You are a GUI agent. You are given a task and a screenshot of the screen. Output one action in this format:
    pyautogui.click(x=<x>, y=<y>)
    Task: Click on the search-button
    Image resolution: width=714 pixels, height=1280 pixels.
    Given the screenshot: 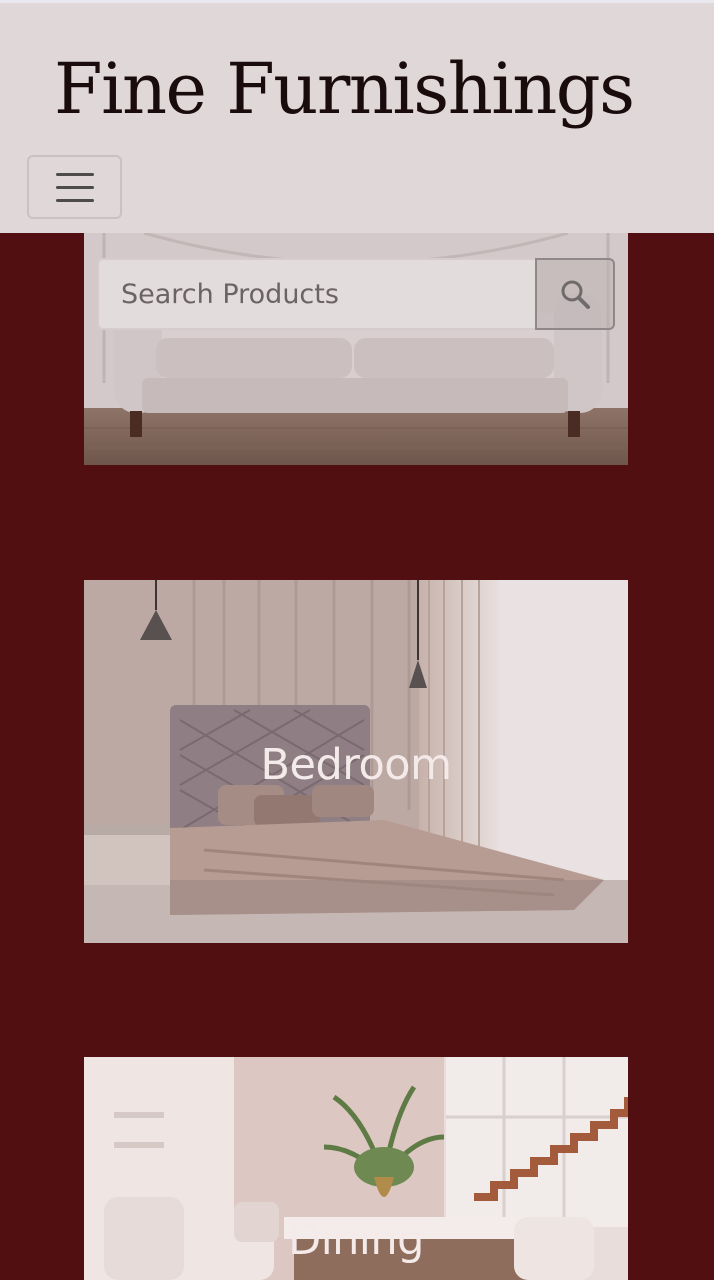 What is the action you would take?
    pyautogui.click(x=575, y=294)
    